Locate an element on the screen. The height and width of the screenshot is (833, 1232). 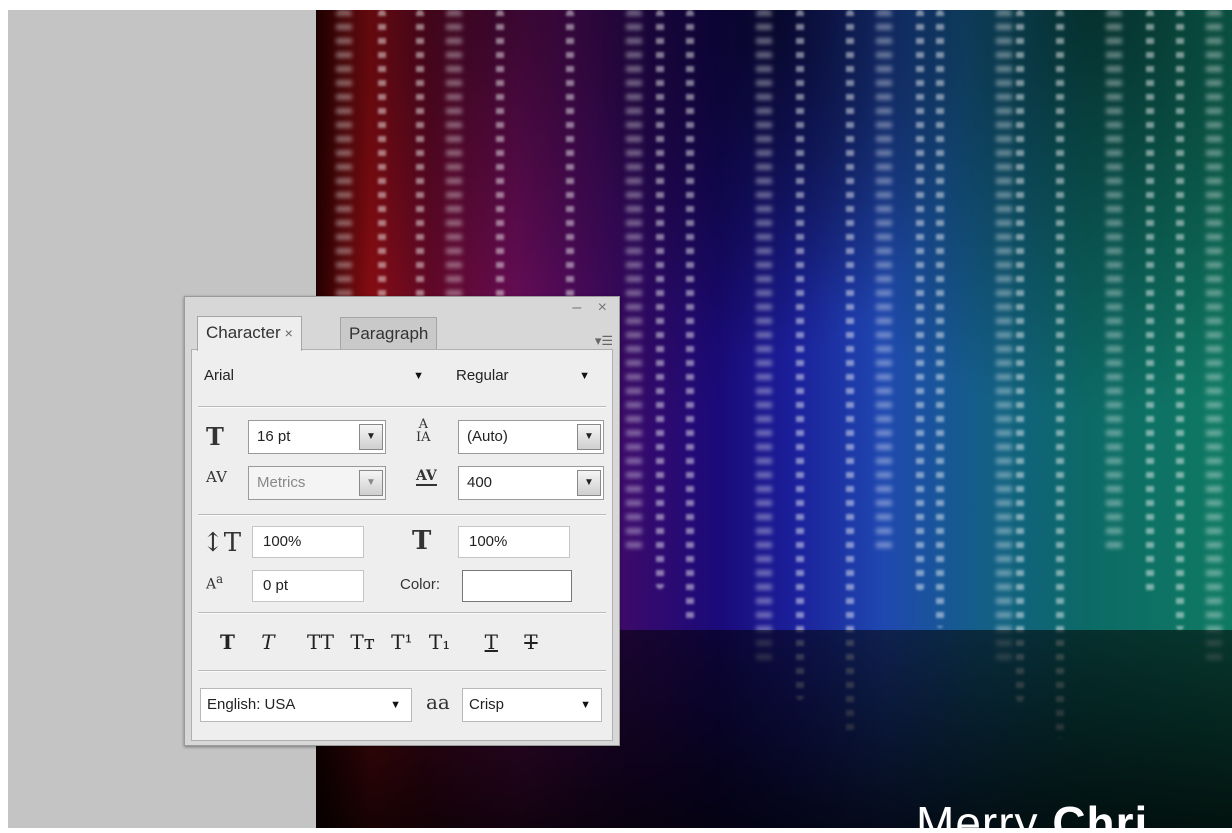
antialias-value: Crisp is located at coordinates (487, 704).